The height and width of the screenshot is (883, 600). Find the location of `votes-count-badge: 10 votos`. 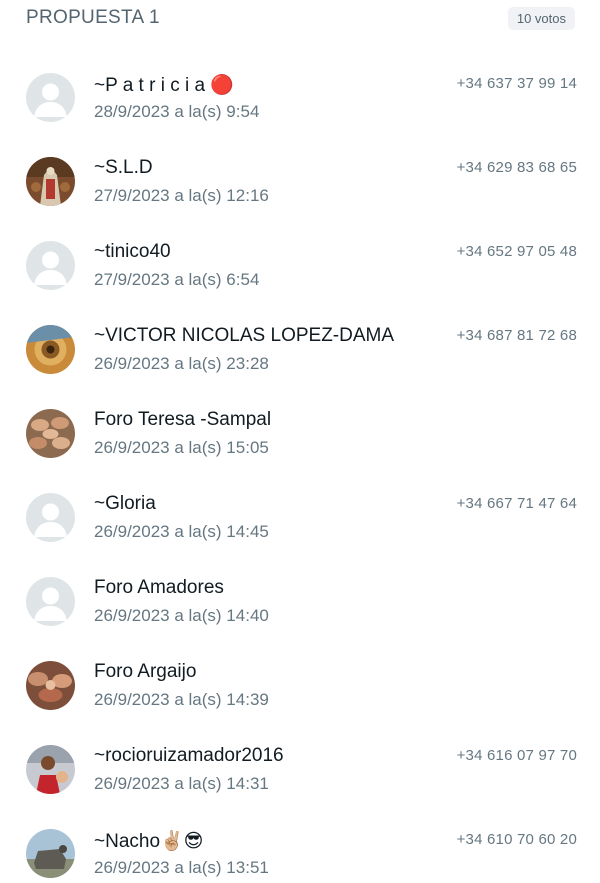

votes-count-badge: 10 votos is located at coordinates (541, 18).